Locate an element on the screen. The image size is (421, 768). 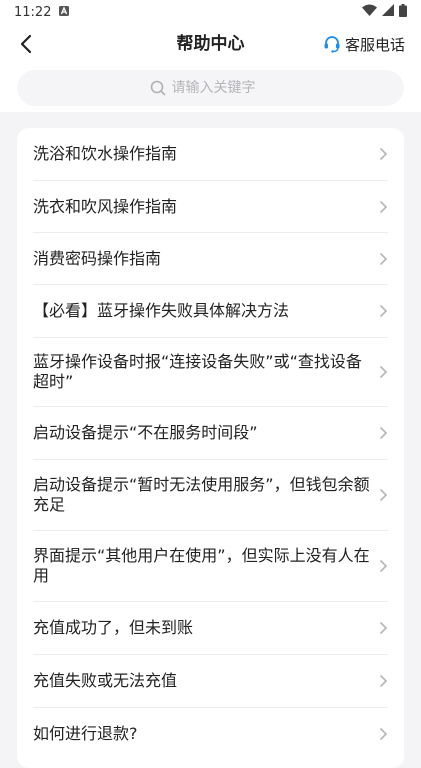
help-topic-item: 洗衣和吹风操作指南 is located at coordinates (210, 207).